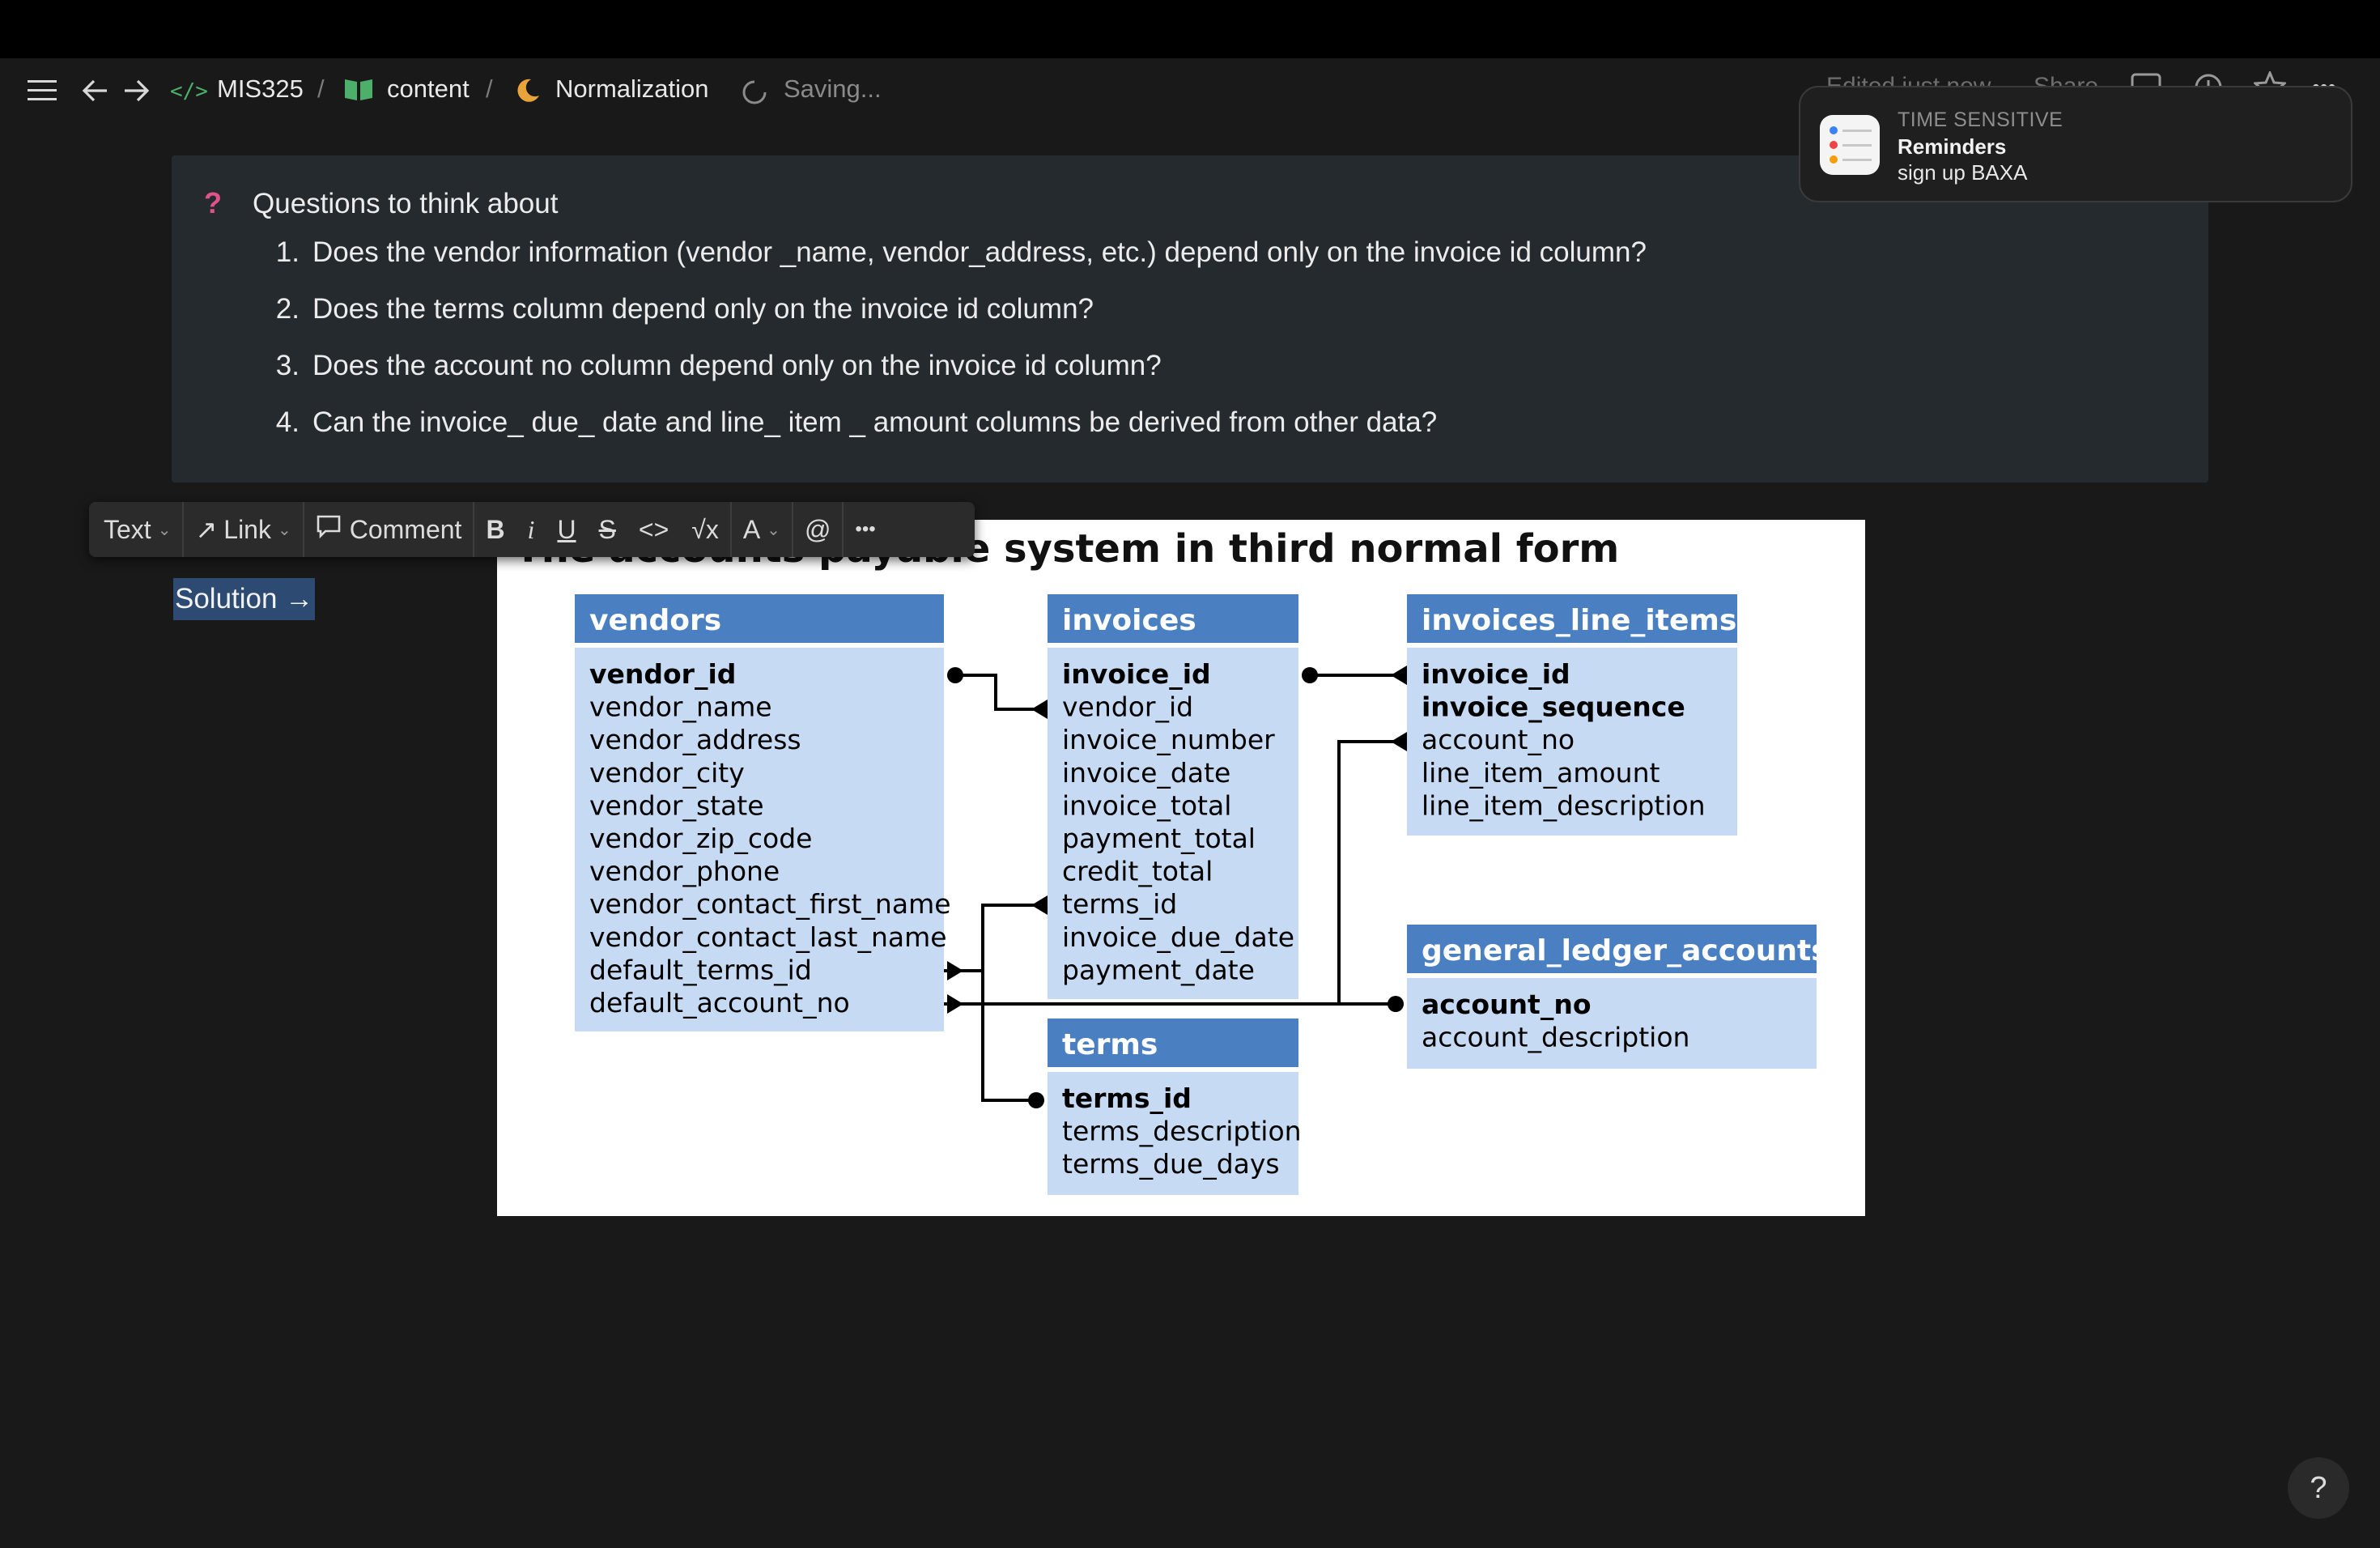 This screenshot has height=1548, width=2380. Describe the element at coordinates (1002, 692) in the screenshot. I see `relationship-line-vendor` at that location.